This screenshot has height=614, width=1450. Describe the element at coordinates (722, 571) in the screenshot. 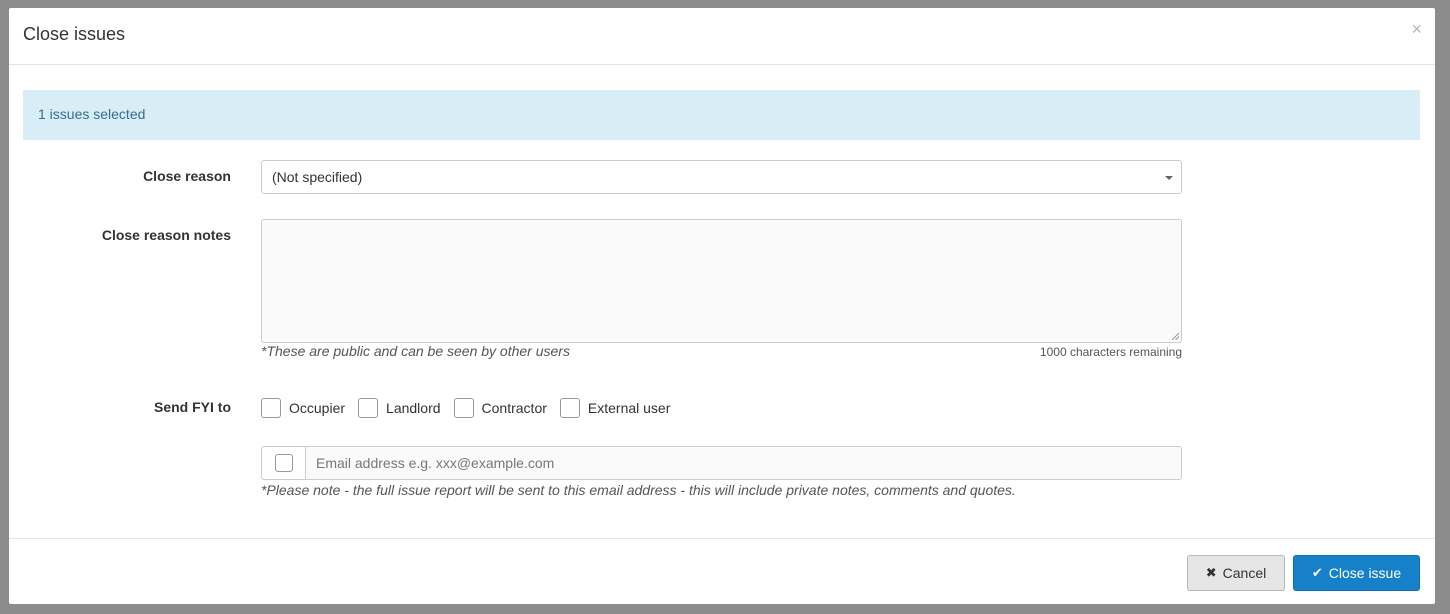

I see `modal-footer: ✖ Cancel ✔ Close issue` at that location.